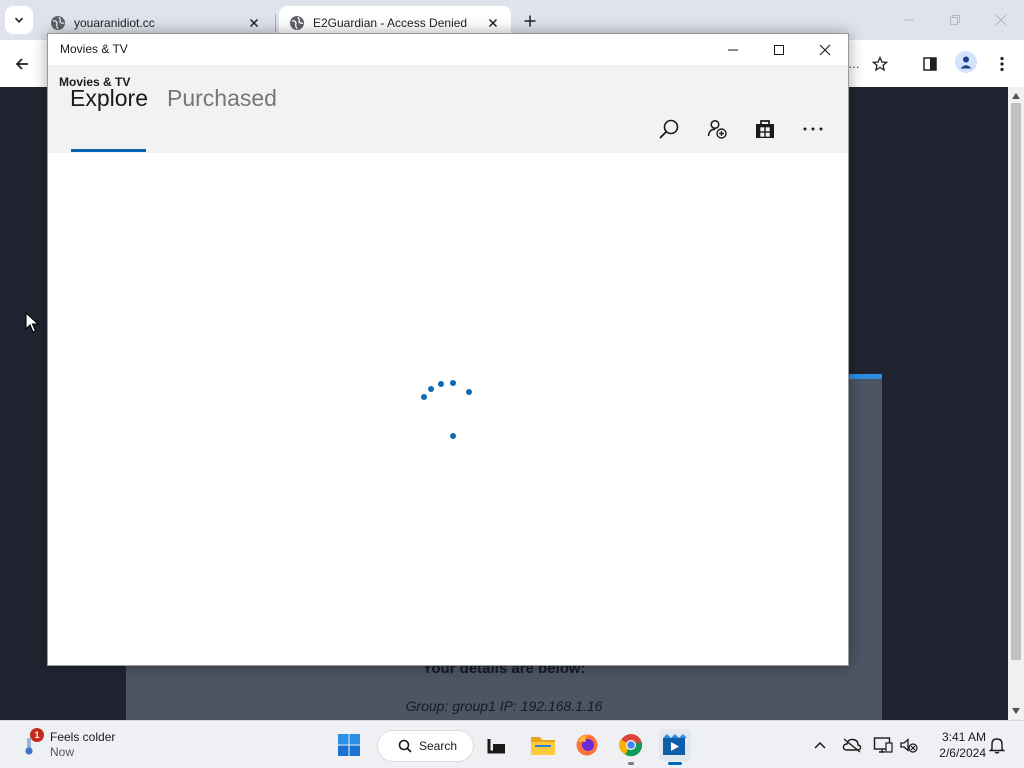 This screenshot has height=768, width=1024. I want to click on restore-icon, so click(955, 20).